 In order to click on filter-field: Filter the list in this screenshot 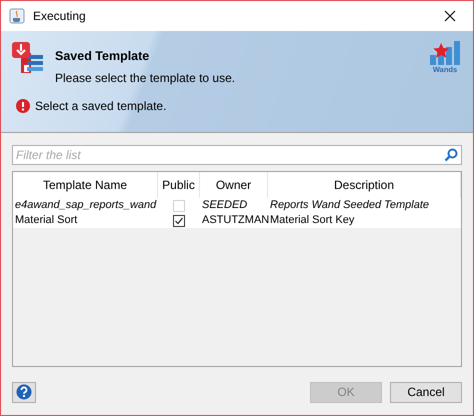, I will do `click(237, 155)`.